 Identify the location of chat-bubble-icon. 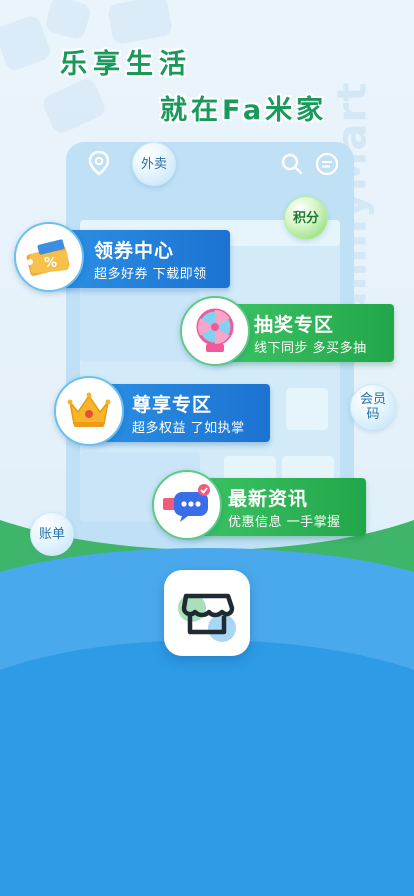
(186, 503).